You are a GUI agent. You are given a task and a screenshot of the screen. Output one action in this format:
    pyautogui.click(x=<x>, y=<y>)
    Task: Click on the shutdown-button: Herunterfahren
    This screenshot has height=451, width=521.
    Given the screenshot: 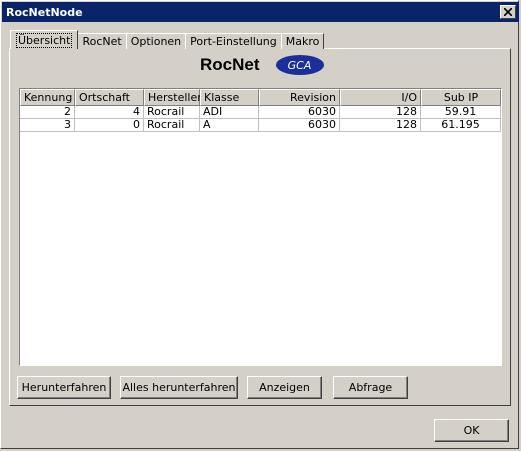 What is the action you would take?
    pyautogui.click(x=64, y=387)
    